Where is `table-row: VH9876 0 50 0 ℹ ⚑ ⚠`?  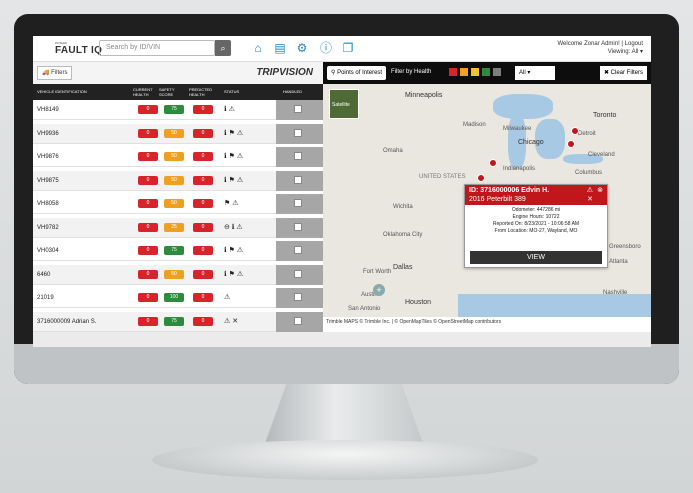
table-row: VH9876 0 50 0 ℹ ⚑ ⚠ is located at coordinates (178, 157).